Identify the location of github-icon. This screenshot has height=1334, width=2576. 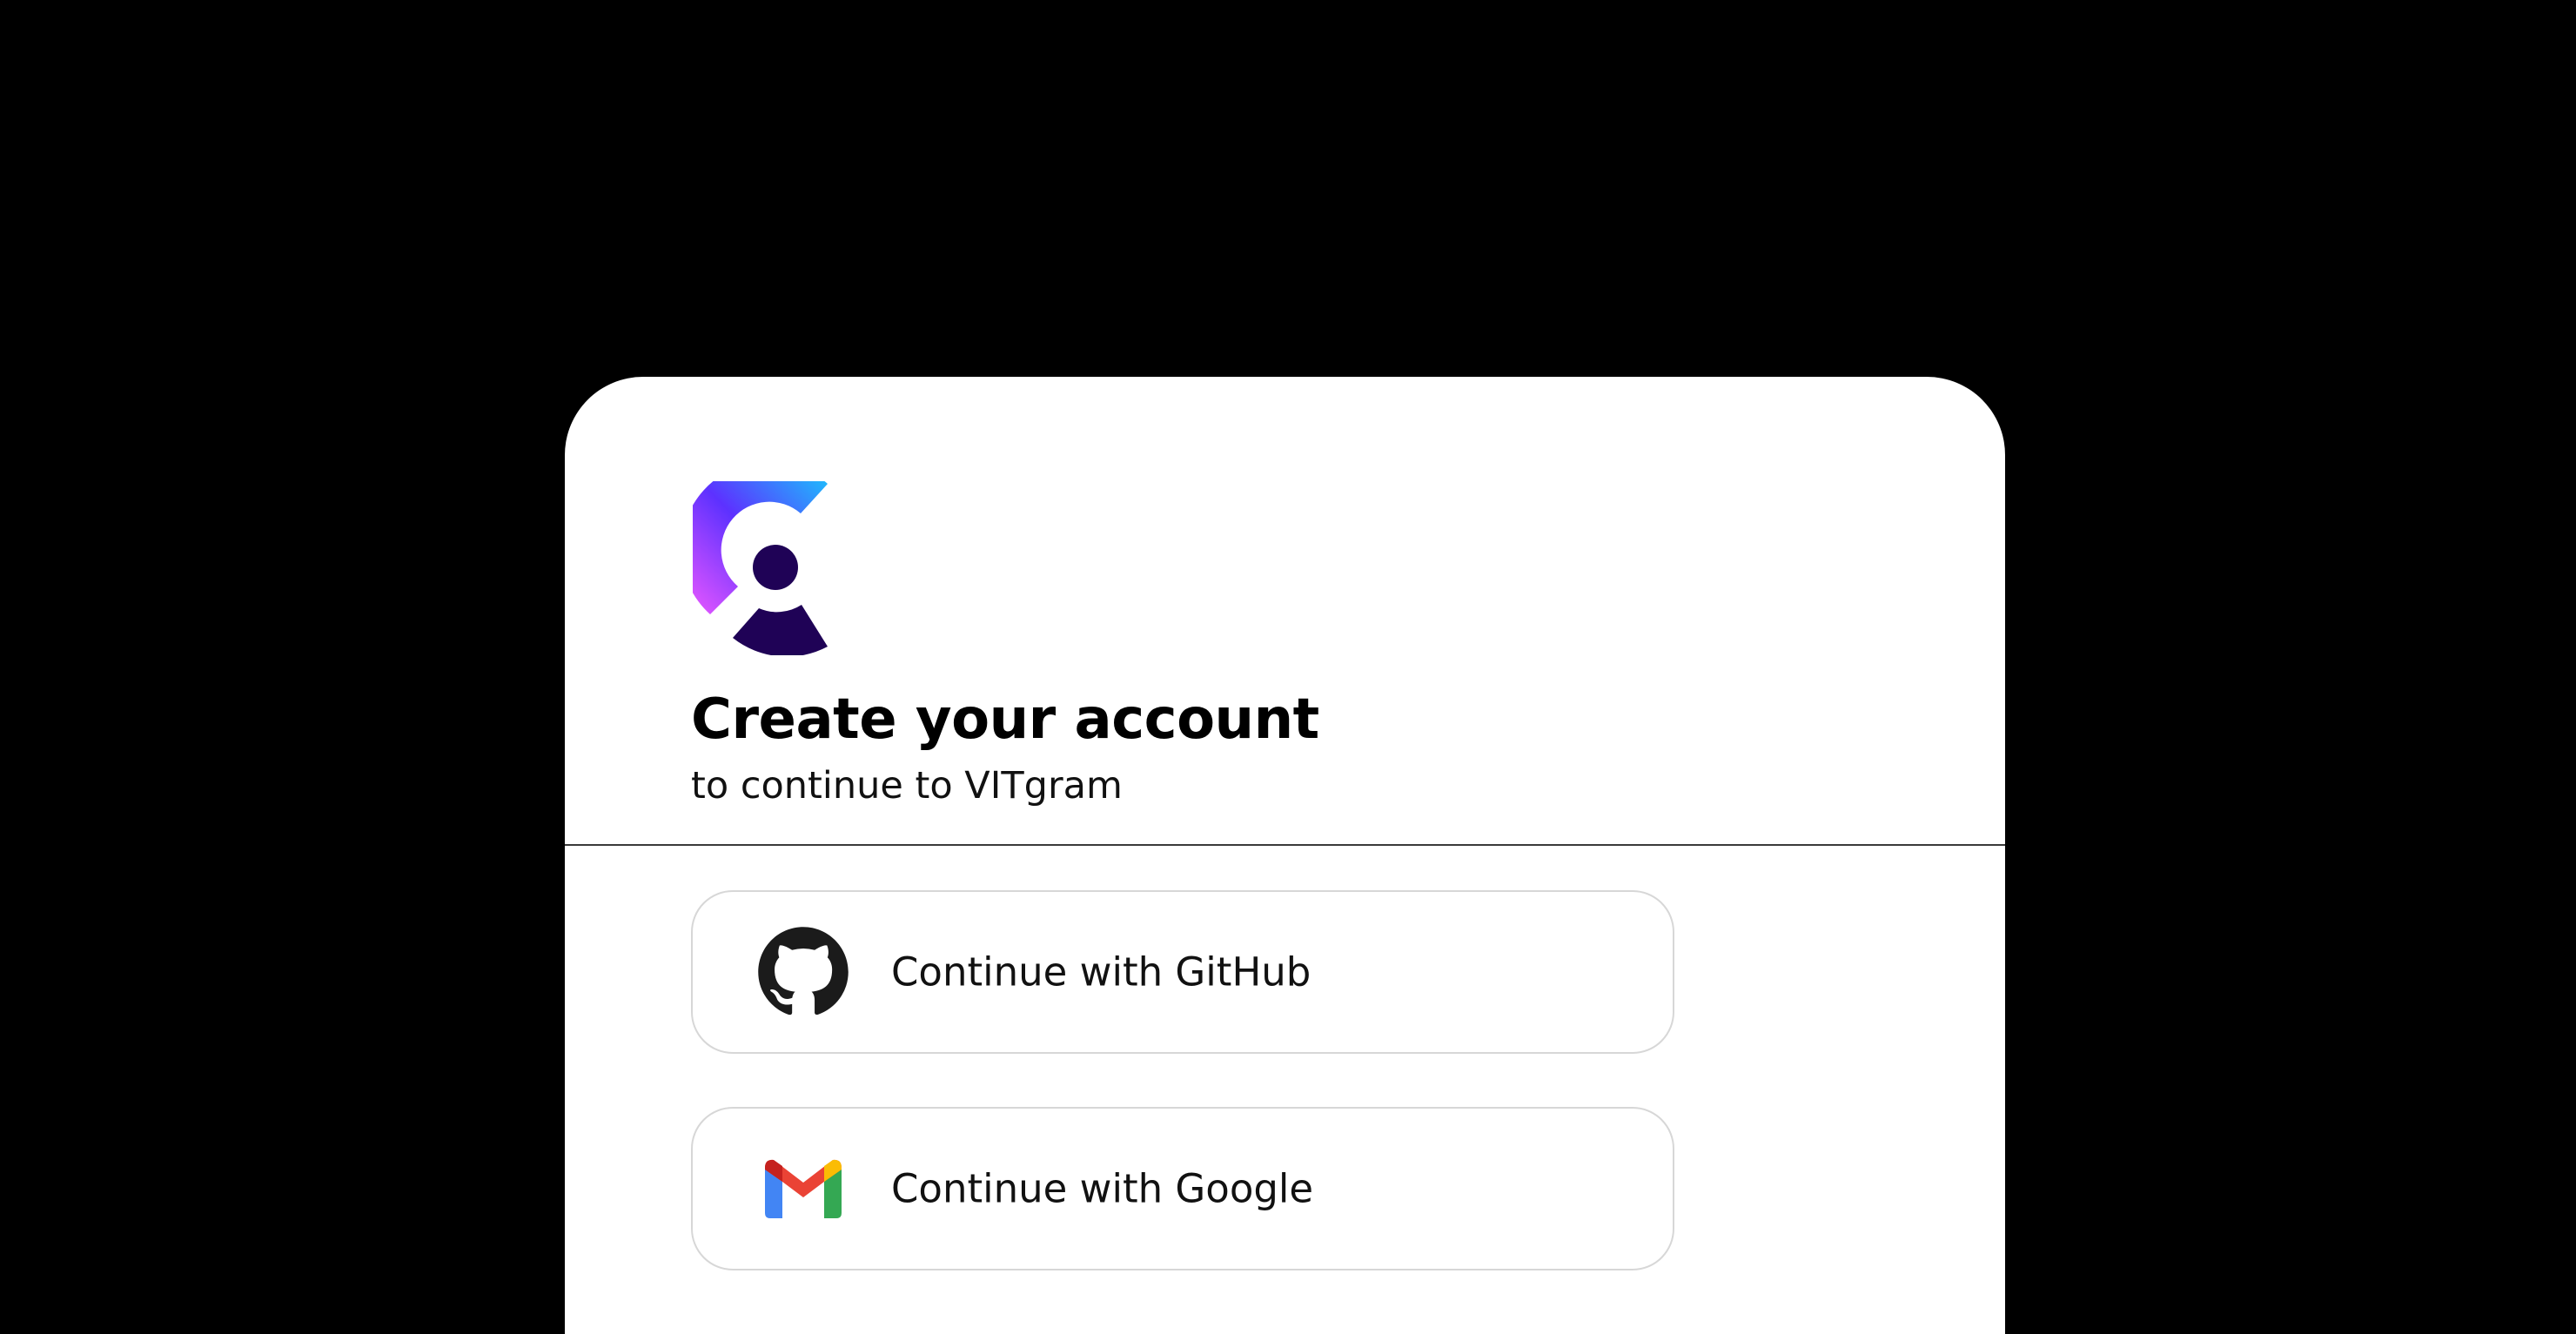
(803, 972).